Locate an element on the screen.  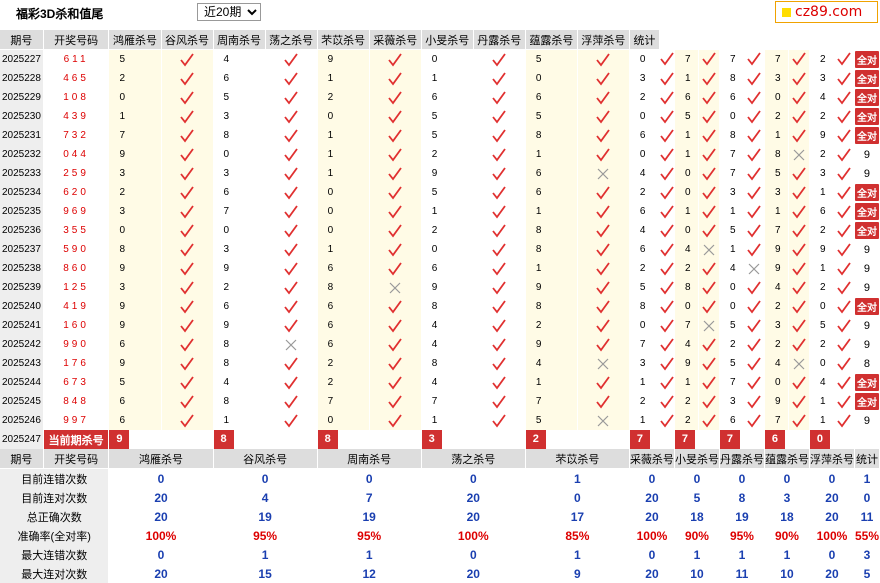
draw-number-cell: 259 is located at coordinates (76, 173).